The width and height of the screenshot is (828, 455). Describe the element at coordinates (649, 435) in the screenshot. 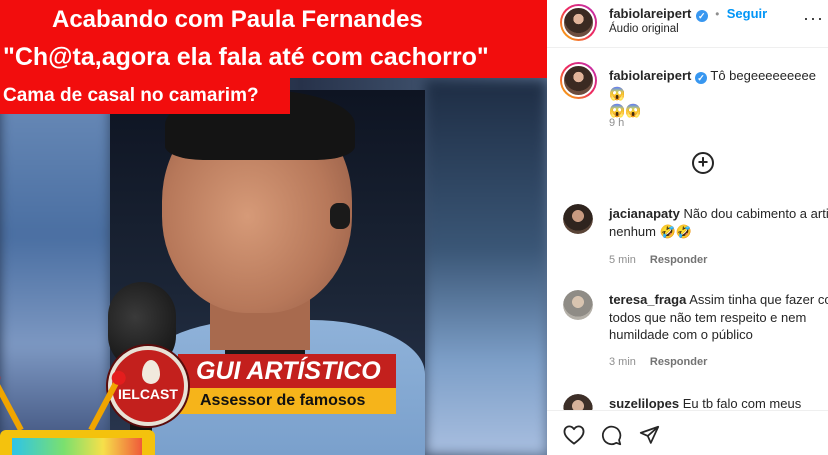

I see `send-icon` at that location.